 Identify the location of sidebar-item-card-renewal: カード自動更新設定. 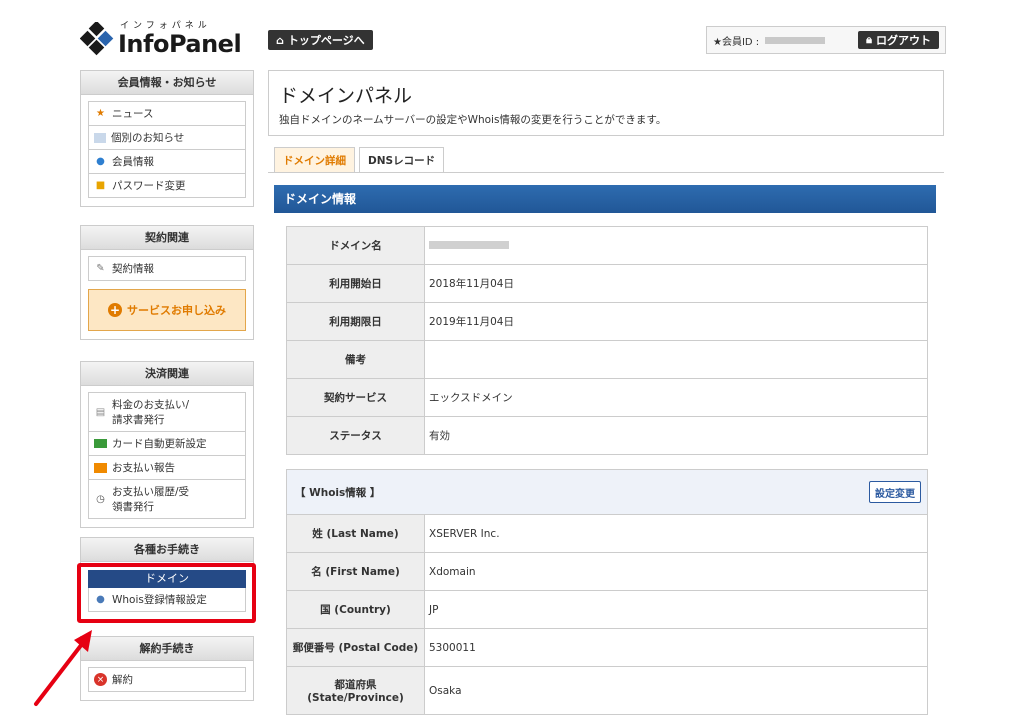
(167, 444).